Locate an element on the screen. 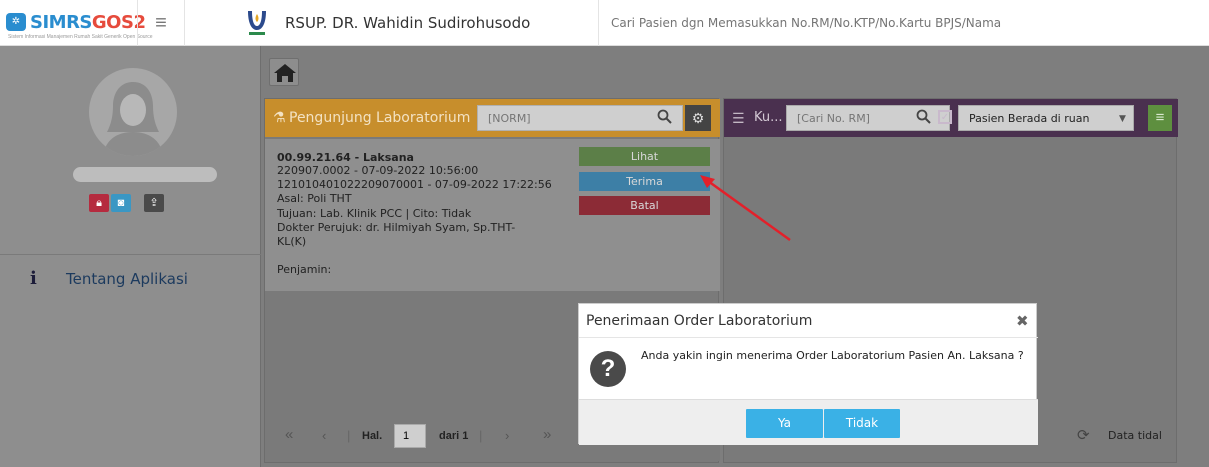 The image size is (1209, 467). page-label: Hal. is located at coordinates (372, 436).